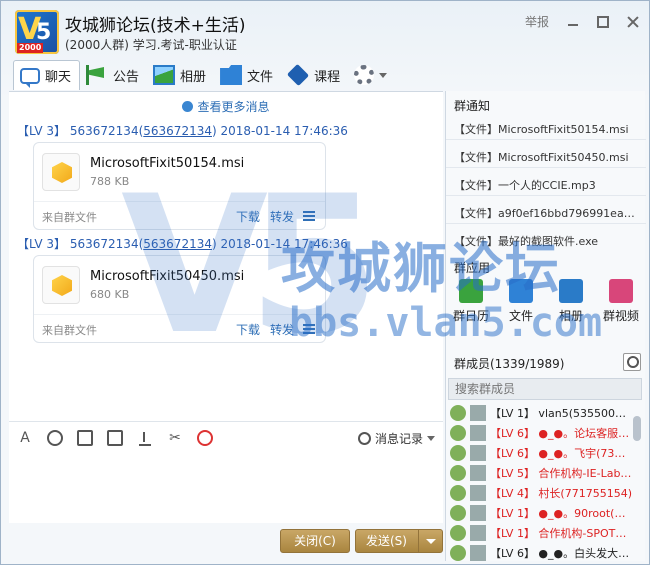  I want to click on chevron-down-icon, so click(383, 75).